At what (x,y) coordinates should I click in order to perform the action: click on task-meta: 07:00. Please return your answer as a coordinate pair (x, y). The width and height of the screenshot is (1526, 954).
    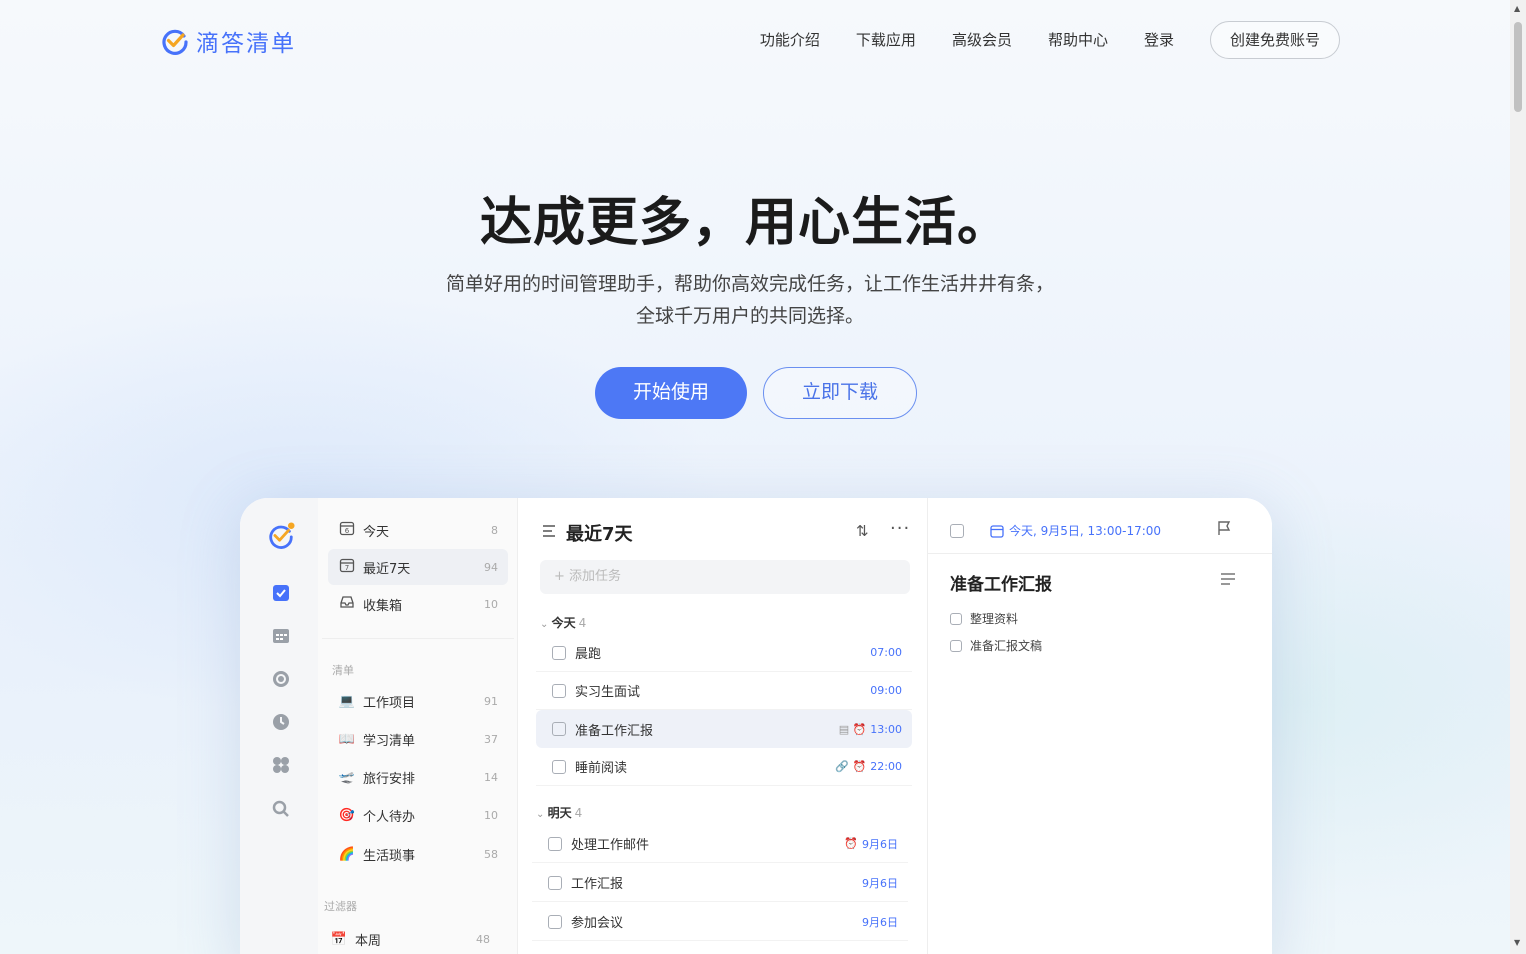
    Looking at the image, I should click on (886, 652).